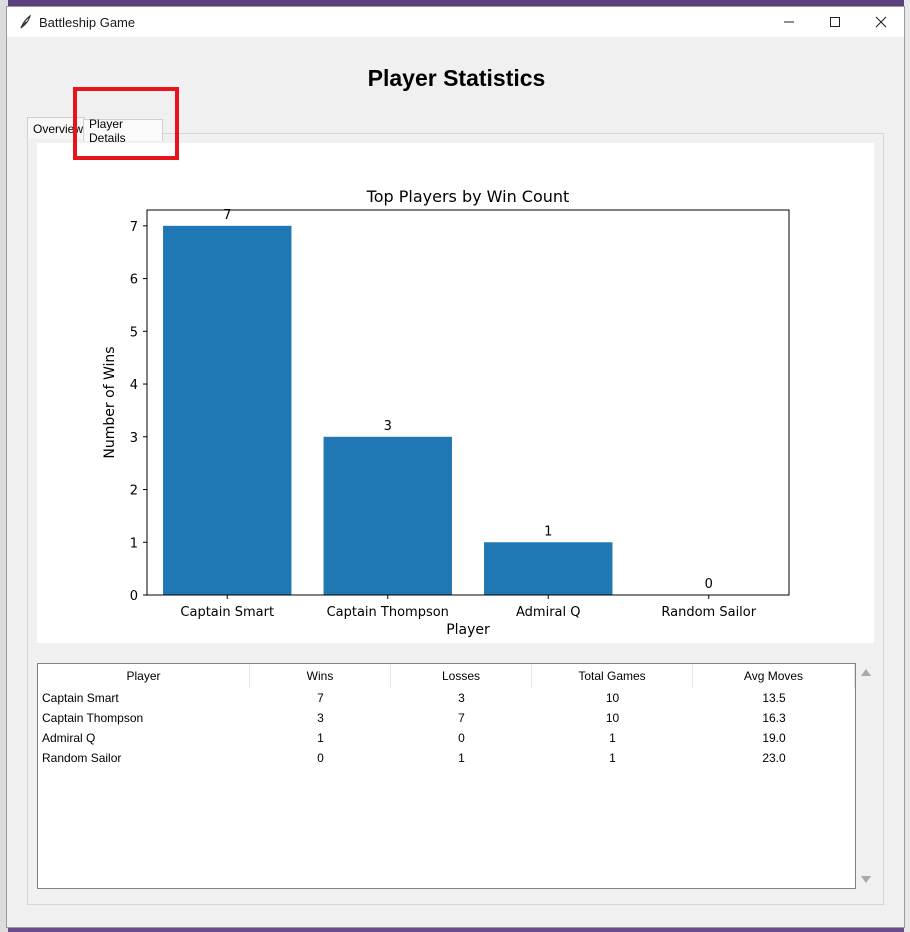 The image size is (910, 932). I want to click on column-header: Total Games, so click(612, 676).